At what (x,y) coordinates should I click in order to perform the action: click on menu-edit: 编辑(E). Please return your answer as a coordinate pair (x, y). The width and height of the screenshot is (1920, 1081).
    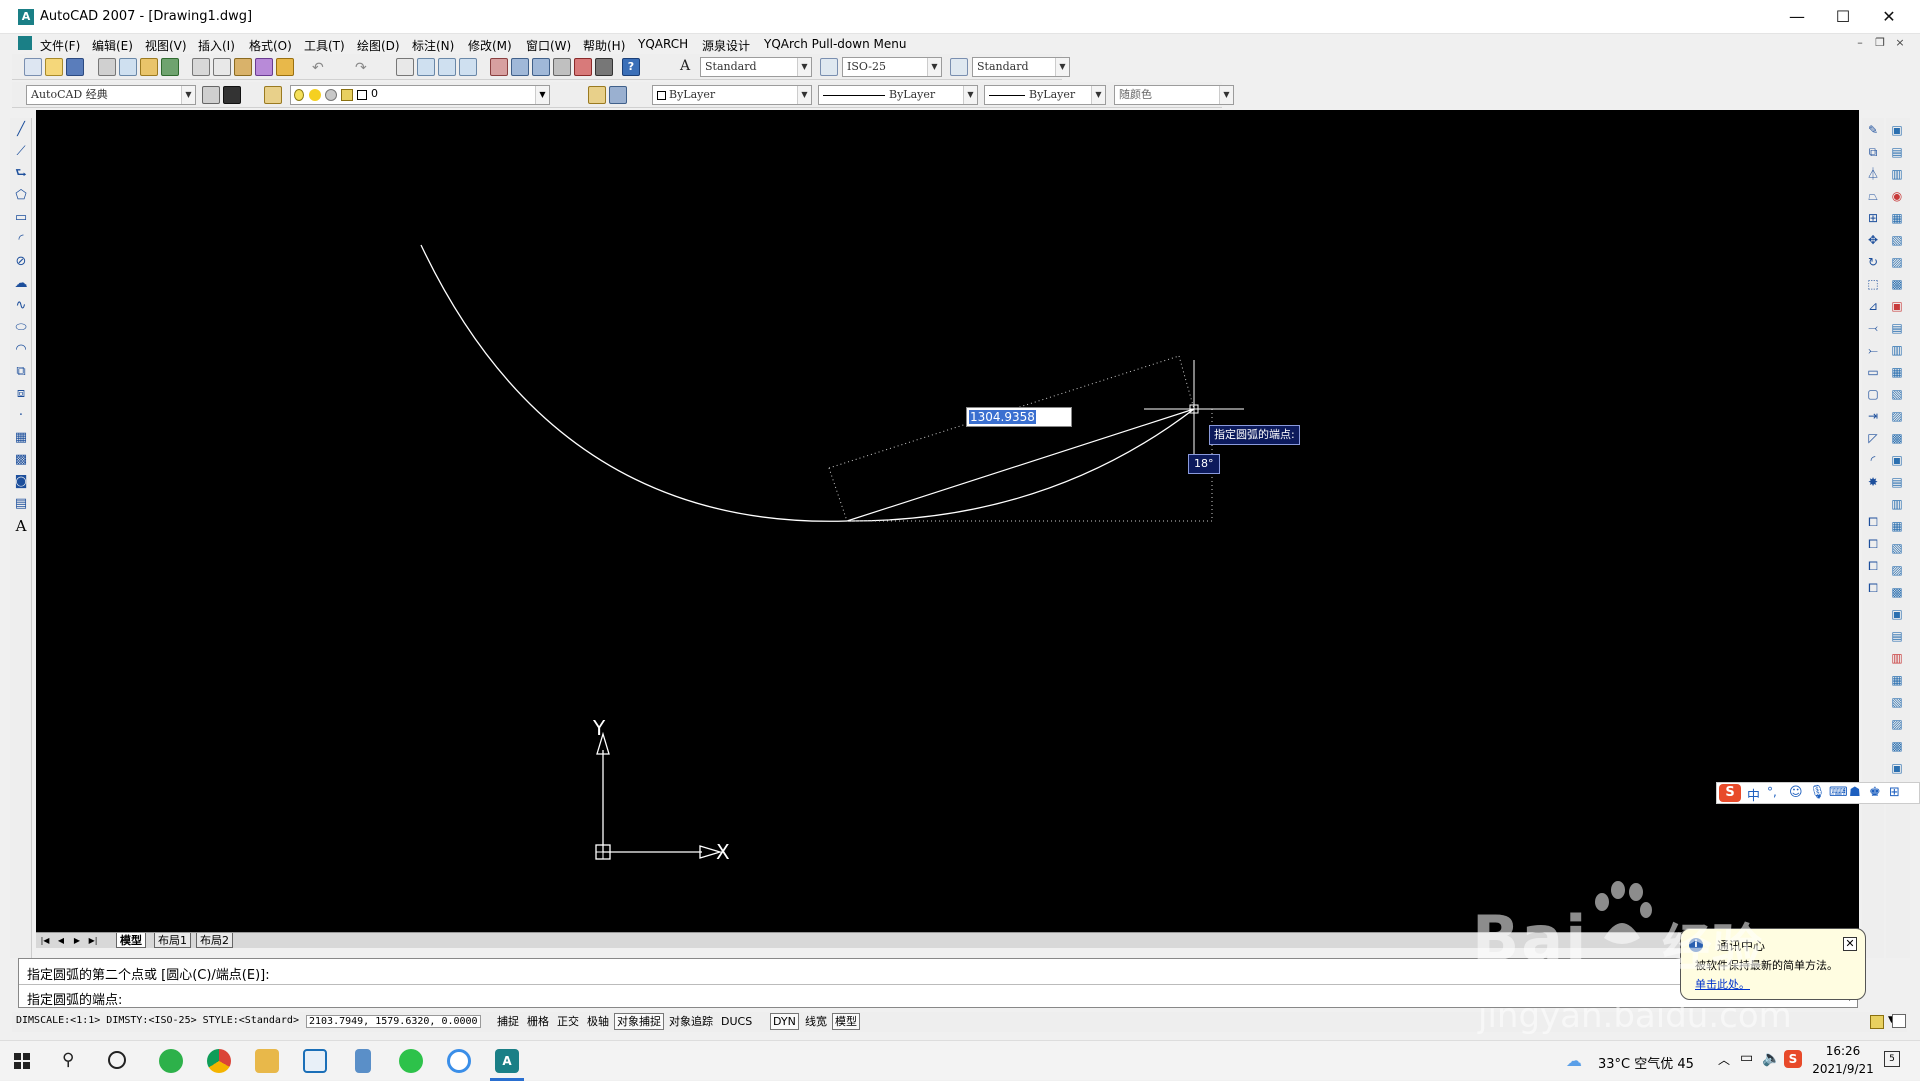
    Looking at the image, I should click on (112, 45).